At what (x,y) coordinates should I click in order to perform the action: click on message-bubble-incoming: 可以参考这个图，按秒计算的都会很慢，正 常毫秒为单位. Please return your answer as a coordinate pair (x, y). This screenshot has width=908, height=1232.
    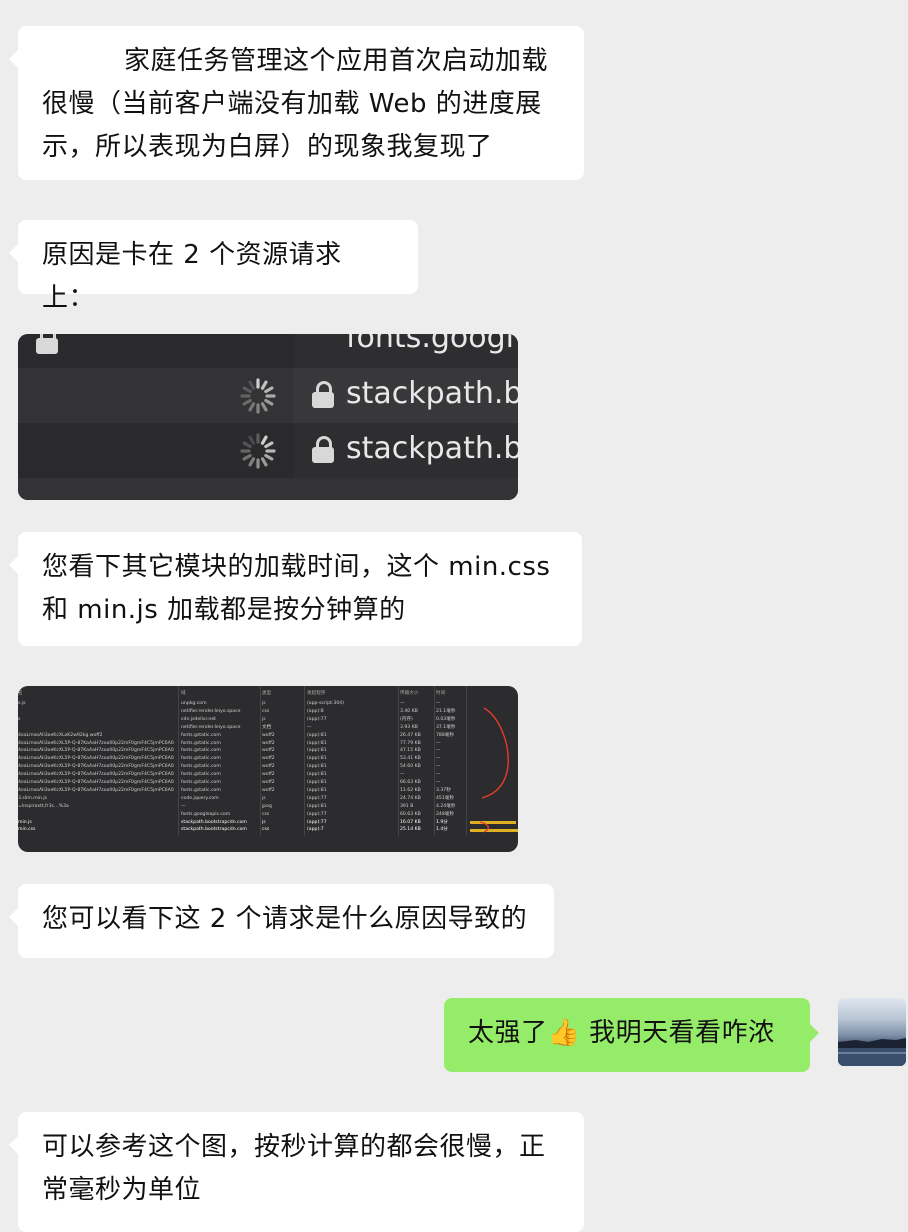
    Looking at the image, I should click on (296, 1172).